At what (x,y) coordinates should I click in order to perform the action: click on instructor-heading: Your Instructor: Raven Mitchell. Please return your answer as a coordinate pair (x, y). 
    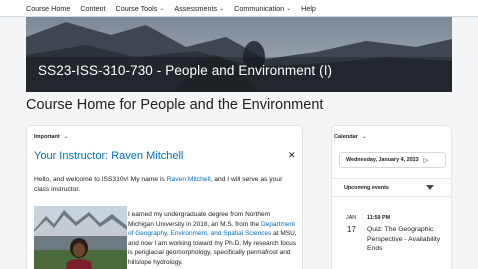
    Looking at the image, I should click on (109, 156).